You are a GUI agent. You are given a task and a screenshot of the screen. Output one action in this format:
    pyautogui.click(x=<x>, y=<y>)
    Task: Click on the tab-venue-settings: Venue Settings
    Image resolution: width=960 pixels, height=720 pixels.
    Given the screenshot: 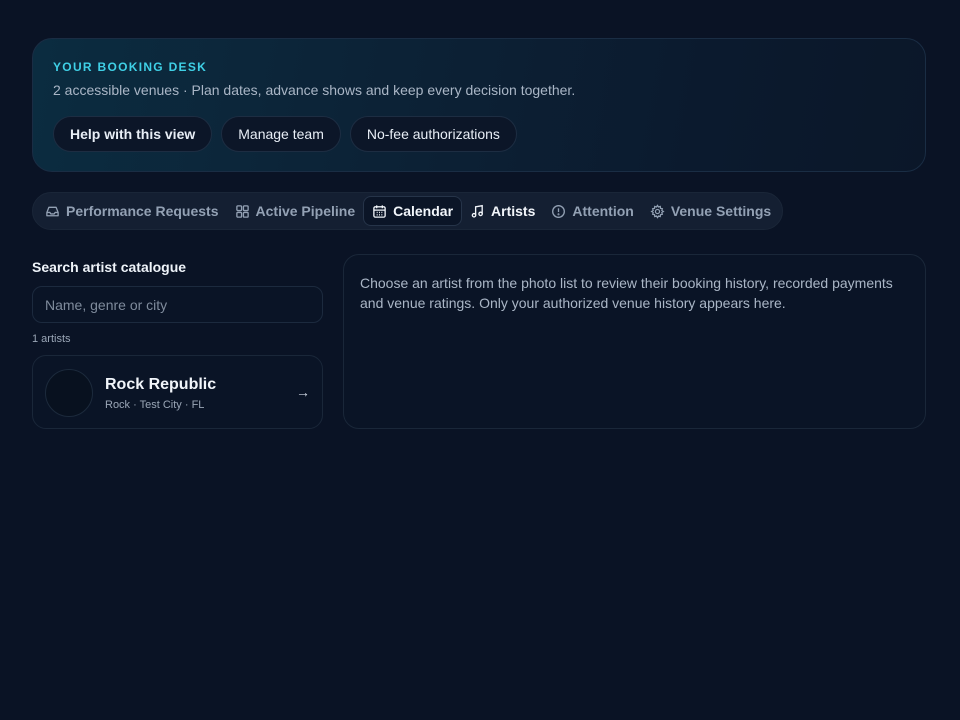 What is the action you would take?
    pyautogui.click(x=710, y=211)
    